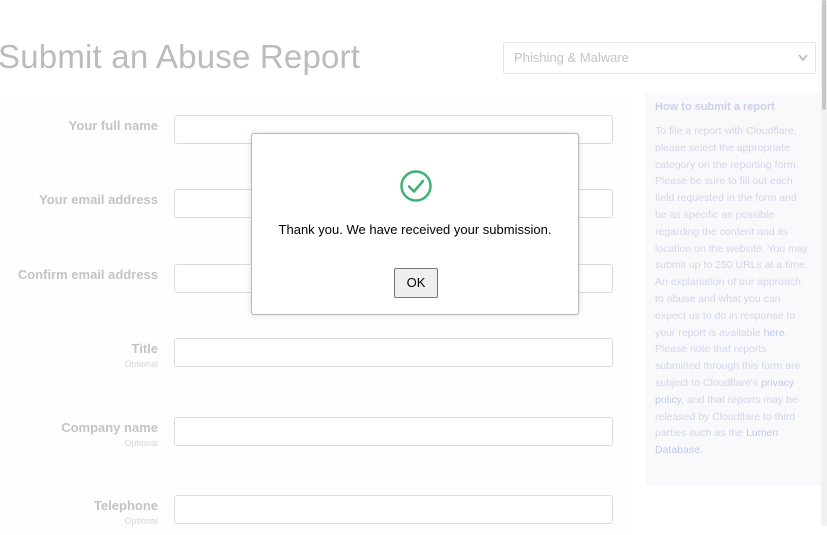 This screenshot has width=827, height=535. I want to click on field-label-company: Company name, so click(109, 427).